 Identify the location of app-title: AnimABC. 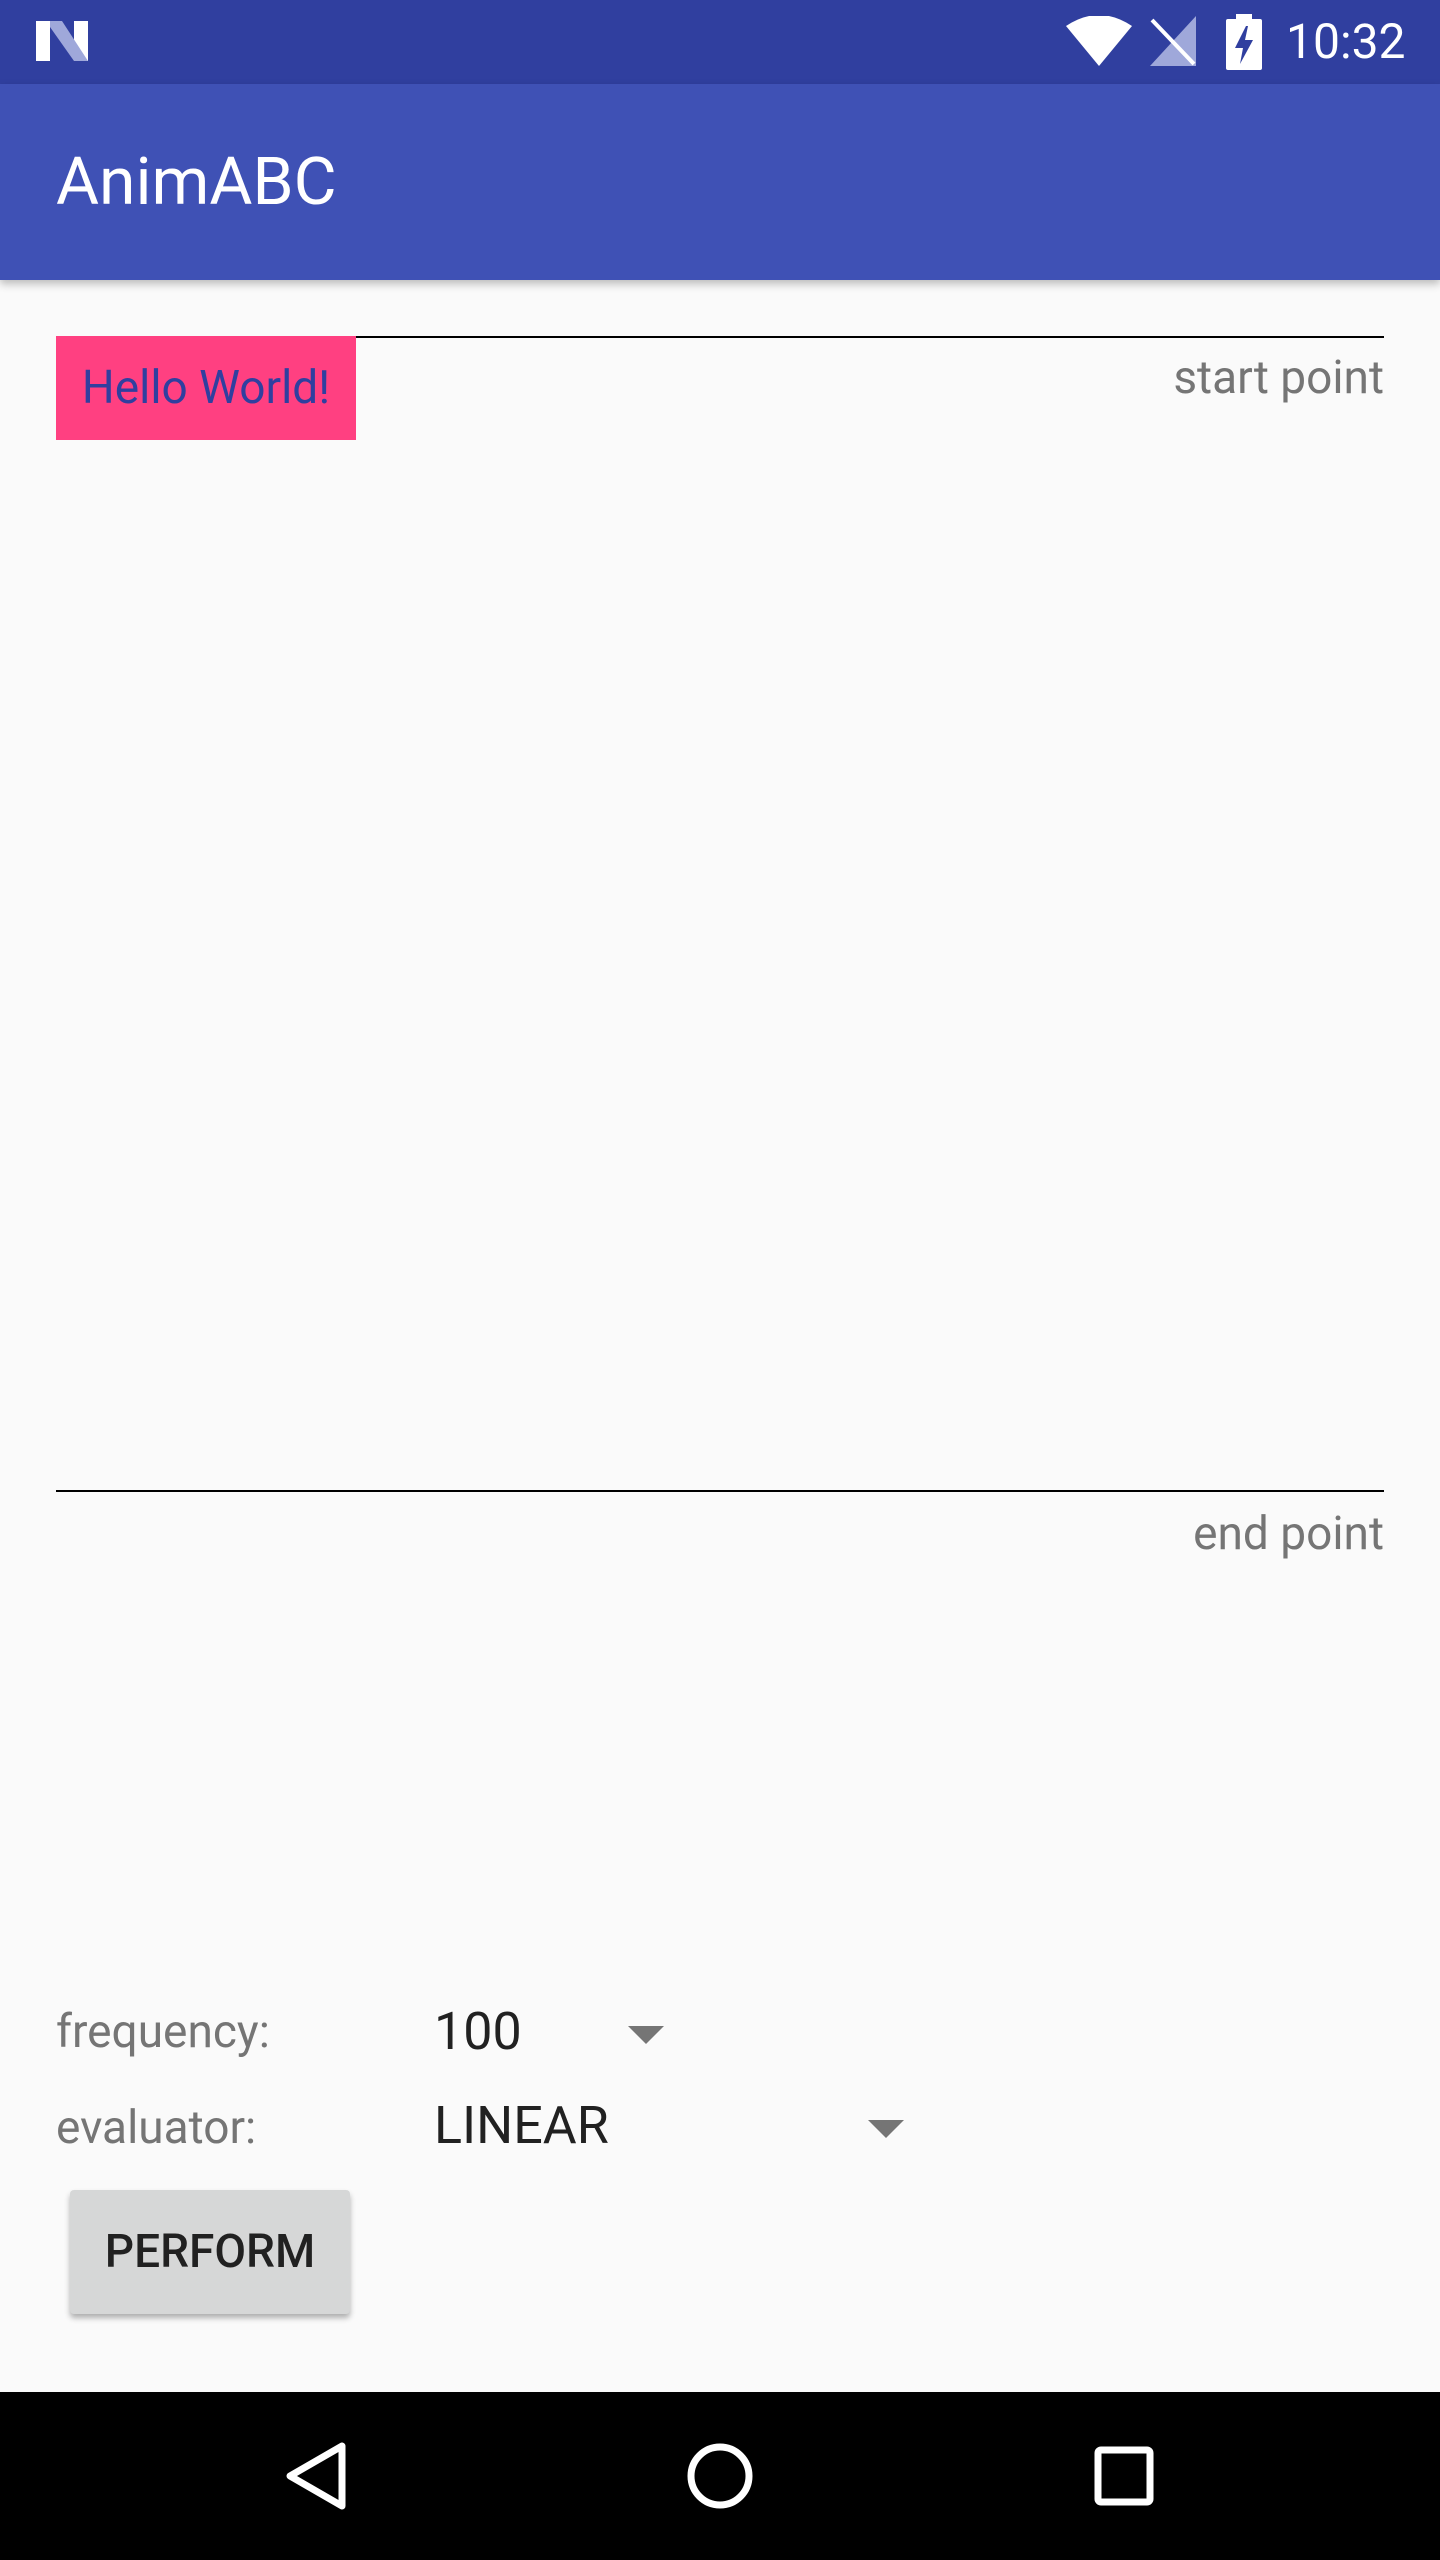
(196, 182).